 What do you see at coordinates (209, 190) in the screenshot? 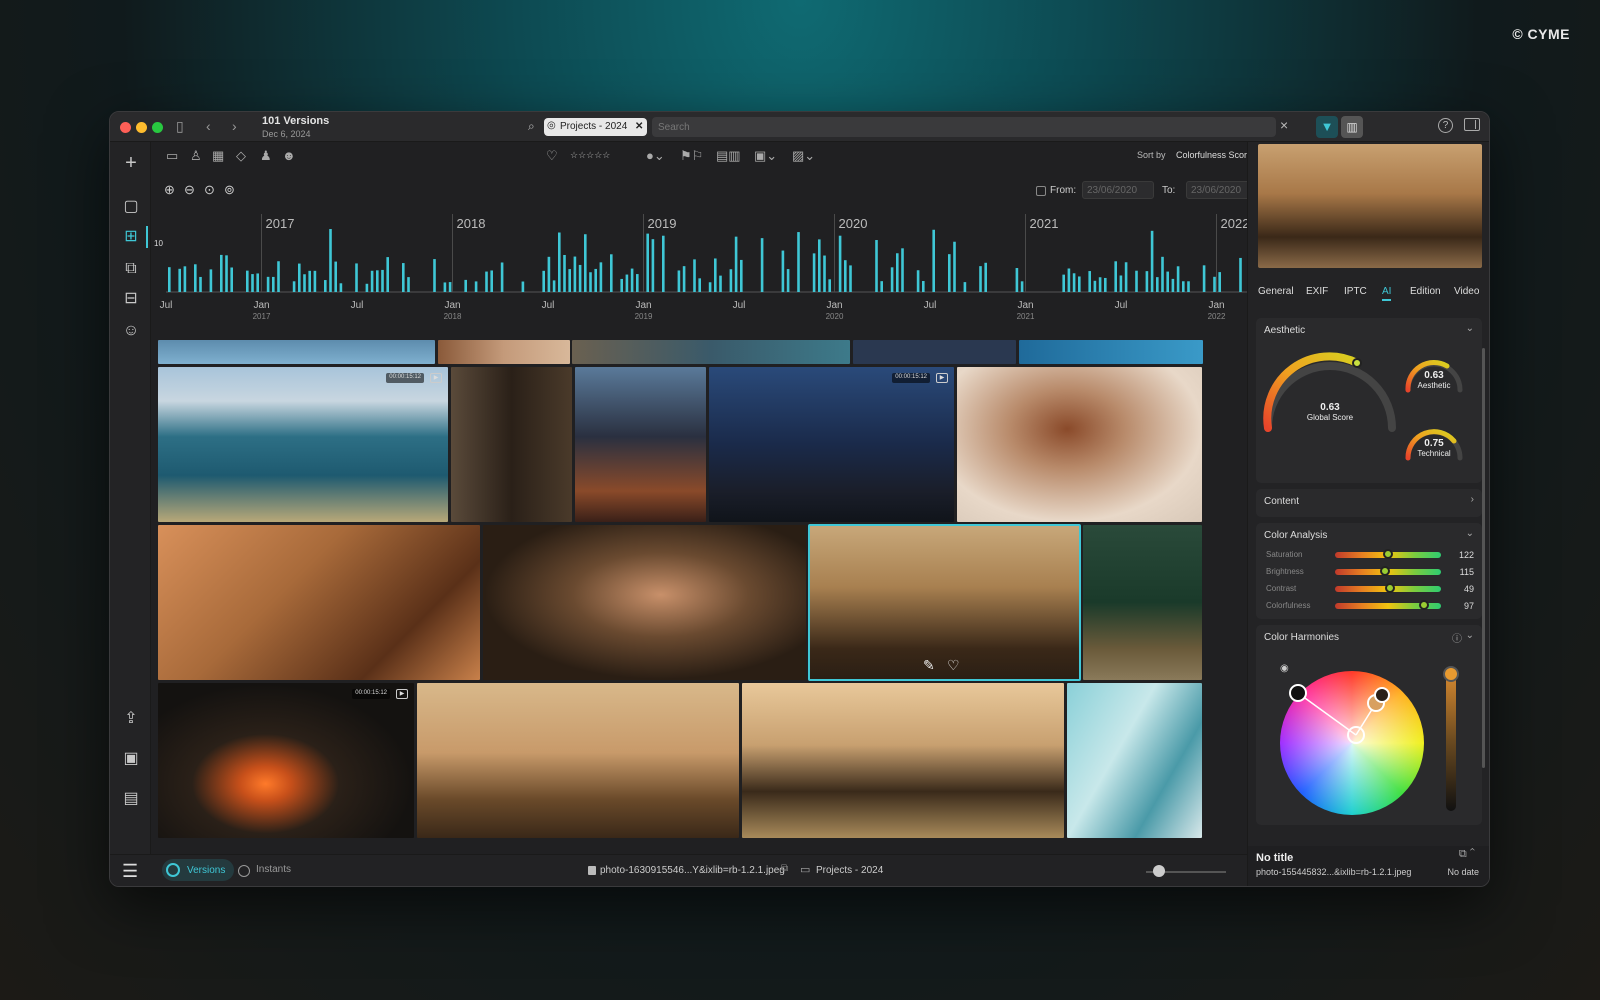
I see `zoom-fit-icon: ⊙` at bounding box center [209, 190].